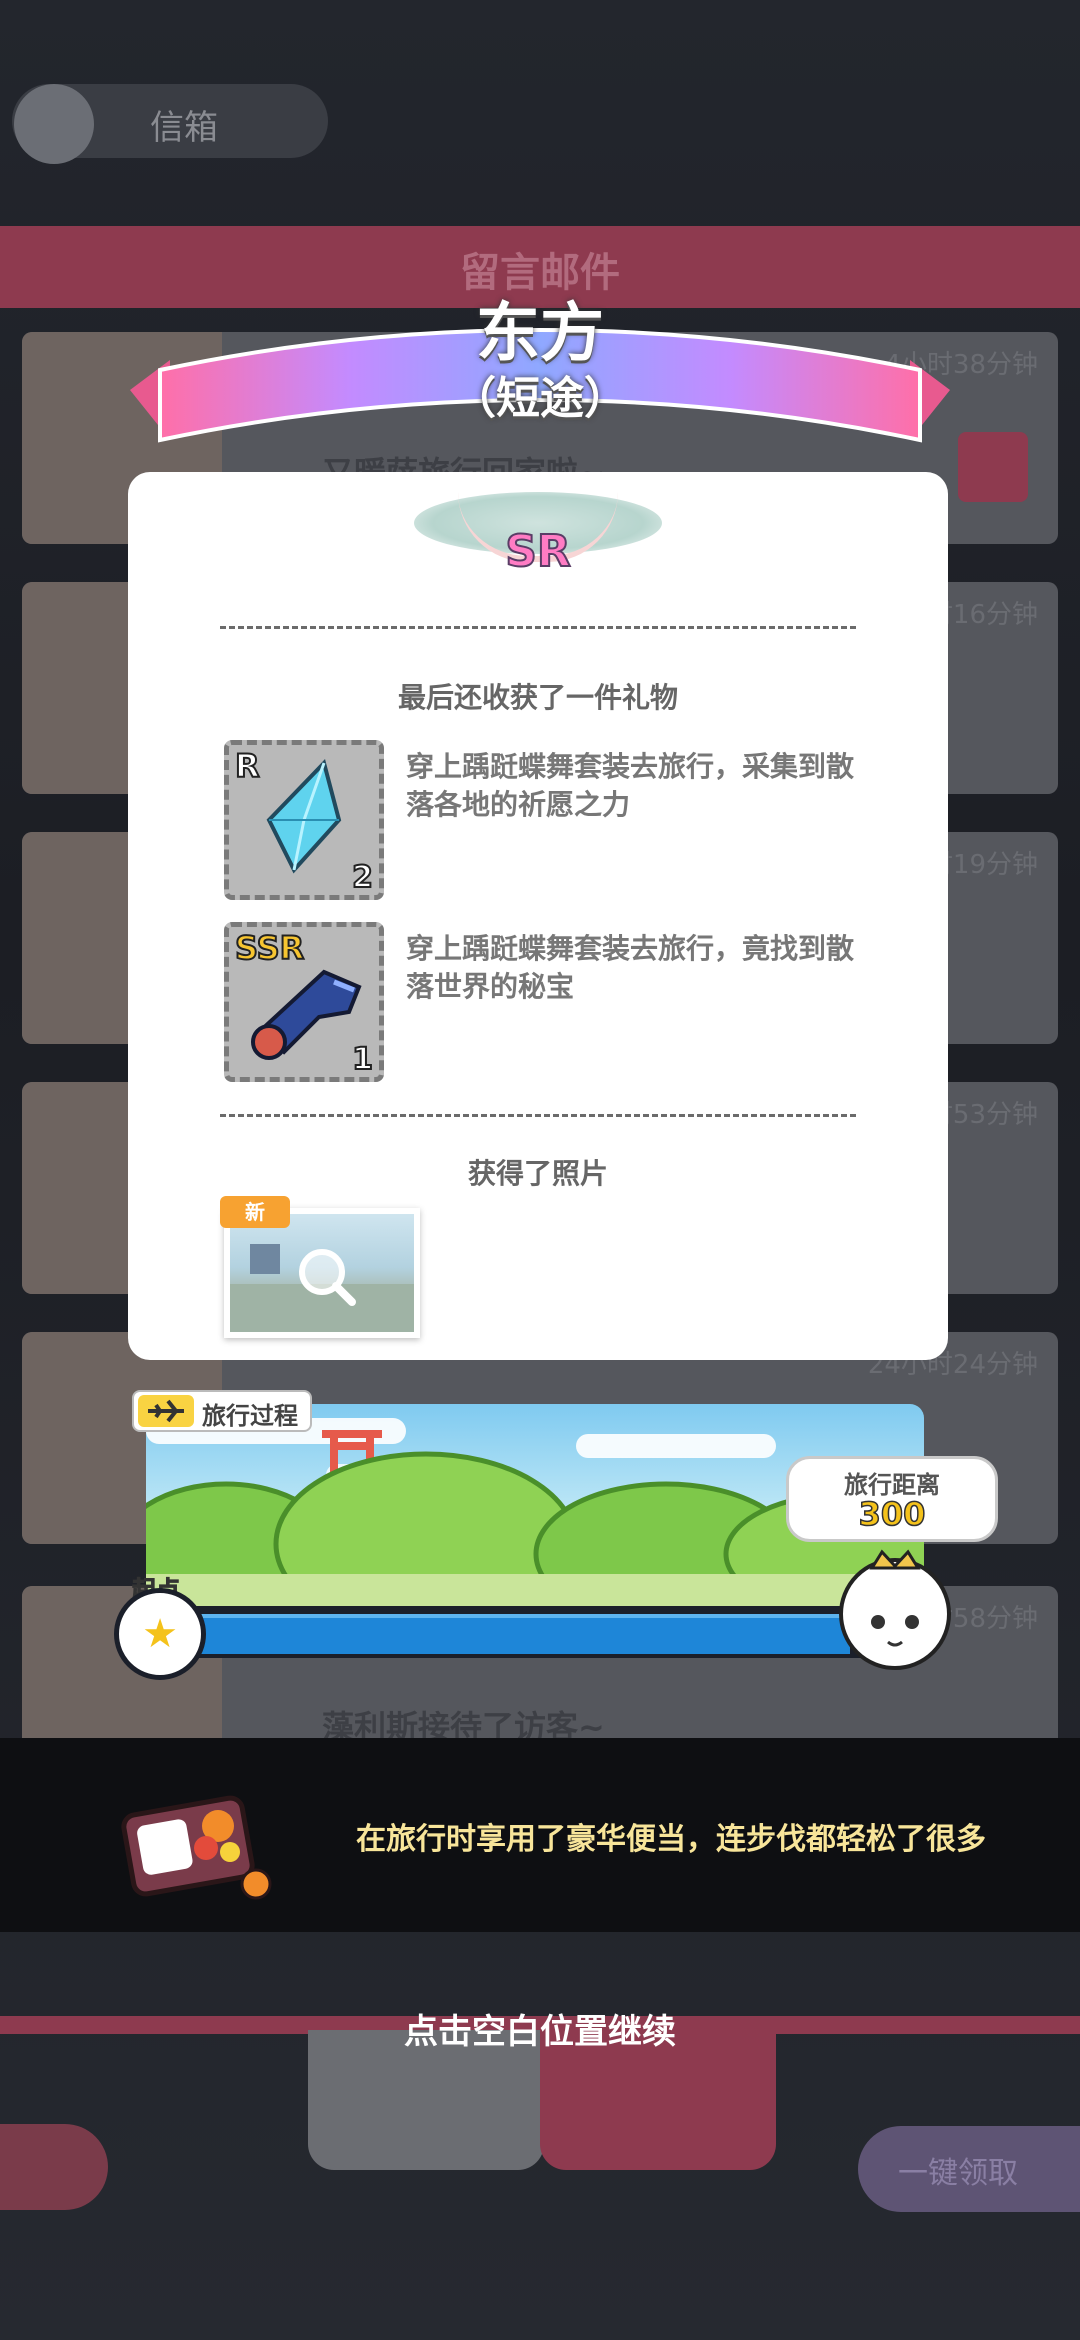  What do you see at coordinates (895, 1609) in the screenshot?
I see `character-avatar` at bounding box center [895, 1609].